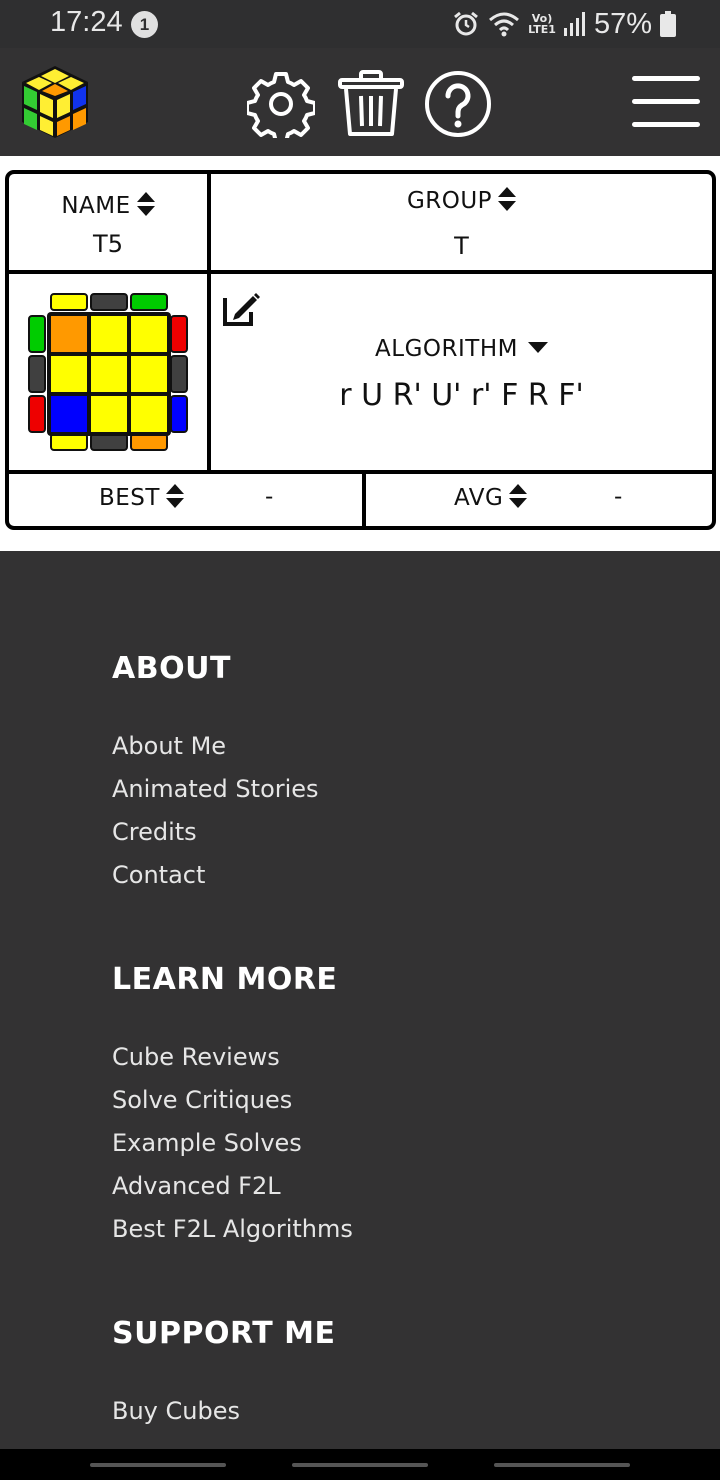  Describe the element at coordinates (461, 395) in the screenshot. I see `algorithm-value: r U R' U' r' F R F'` at that location.